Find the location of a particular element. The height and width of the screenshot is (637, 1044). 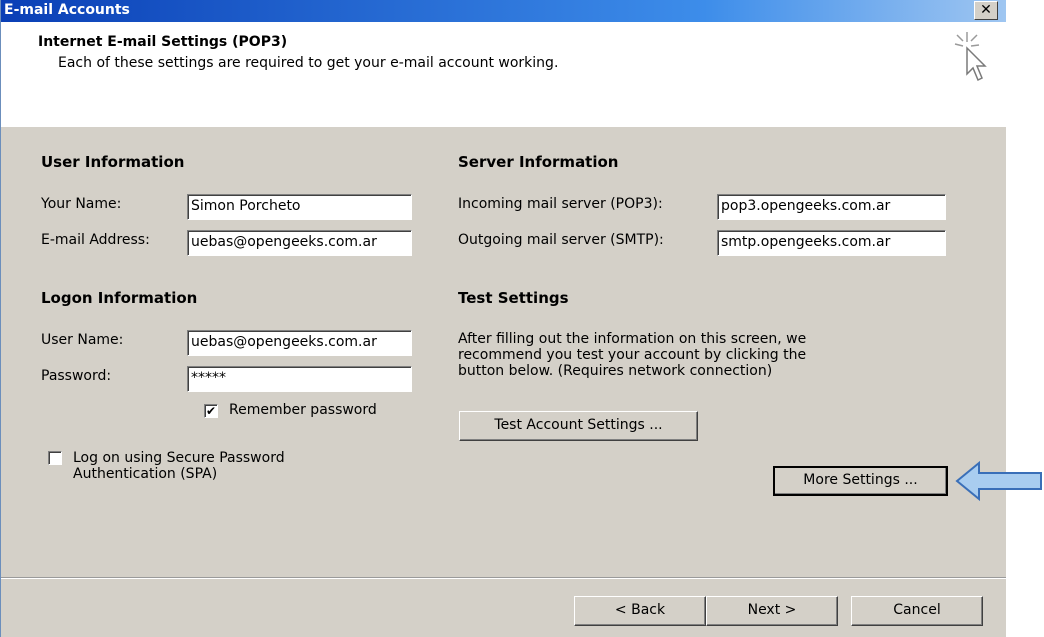

email-address-input: uebas@opengeeks.com.ar is located at coordinates (299, 243).